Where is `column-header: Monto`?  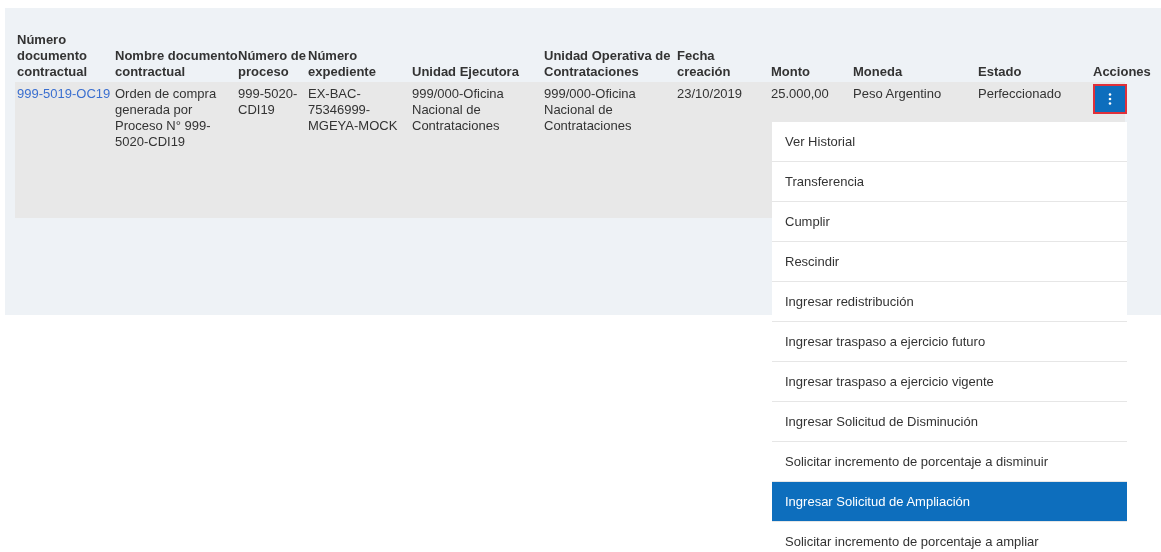
column-header: Monto is located at coordinates (791, 72).